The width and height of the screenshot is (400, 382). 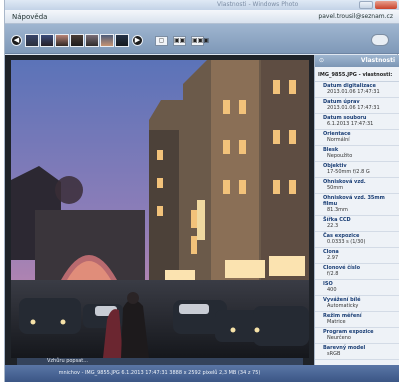 I want to click on user-account: pavel.trousil@seznam.cz, so click(x=355, y=16).